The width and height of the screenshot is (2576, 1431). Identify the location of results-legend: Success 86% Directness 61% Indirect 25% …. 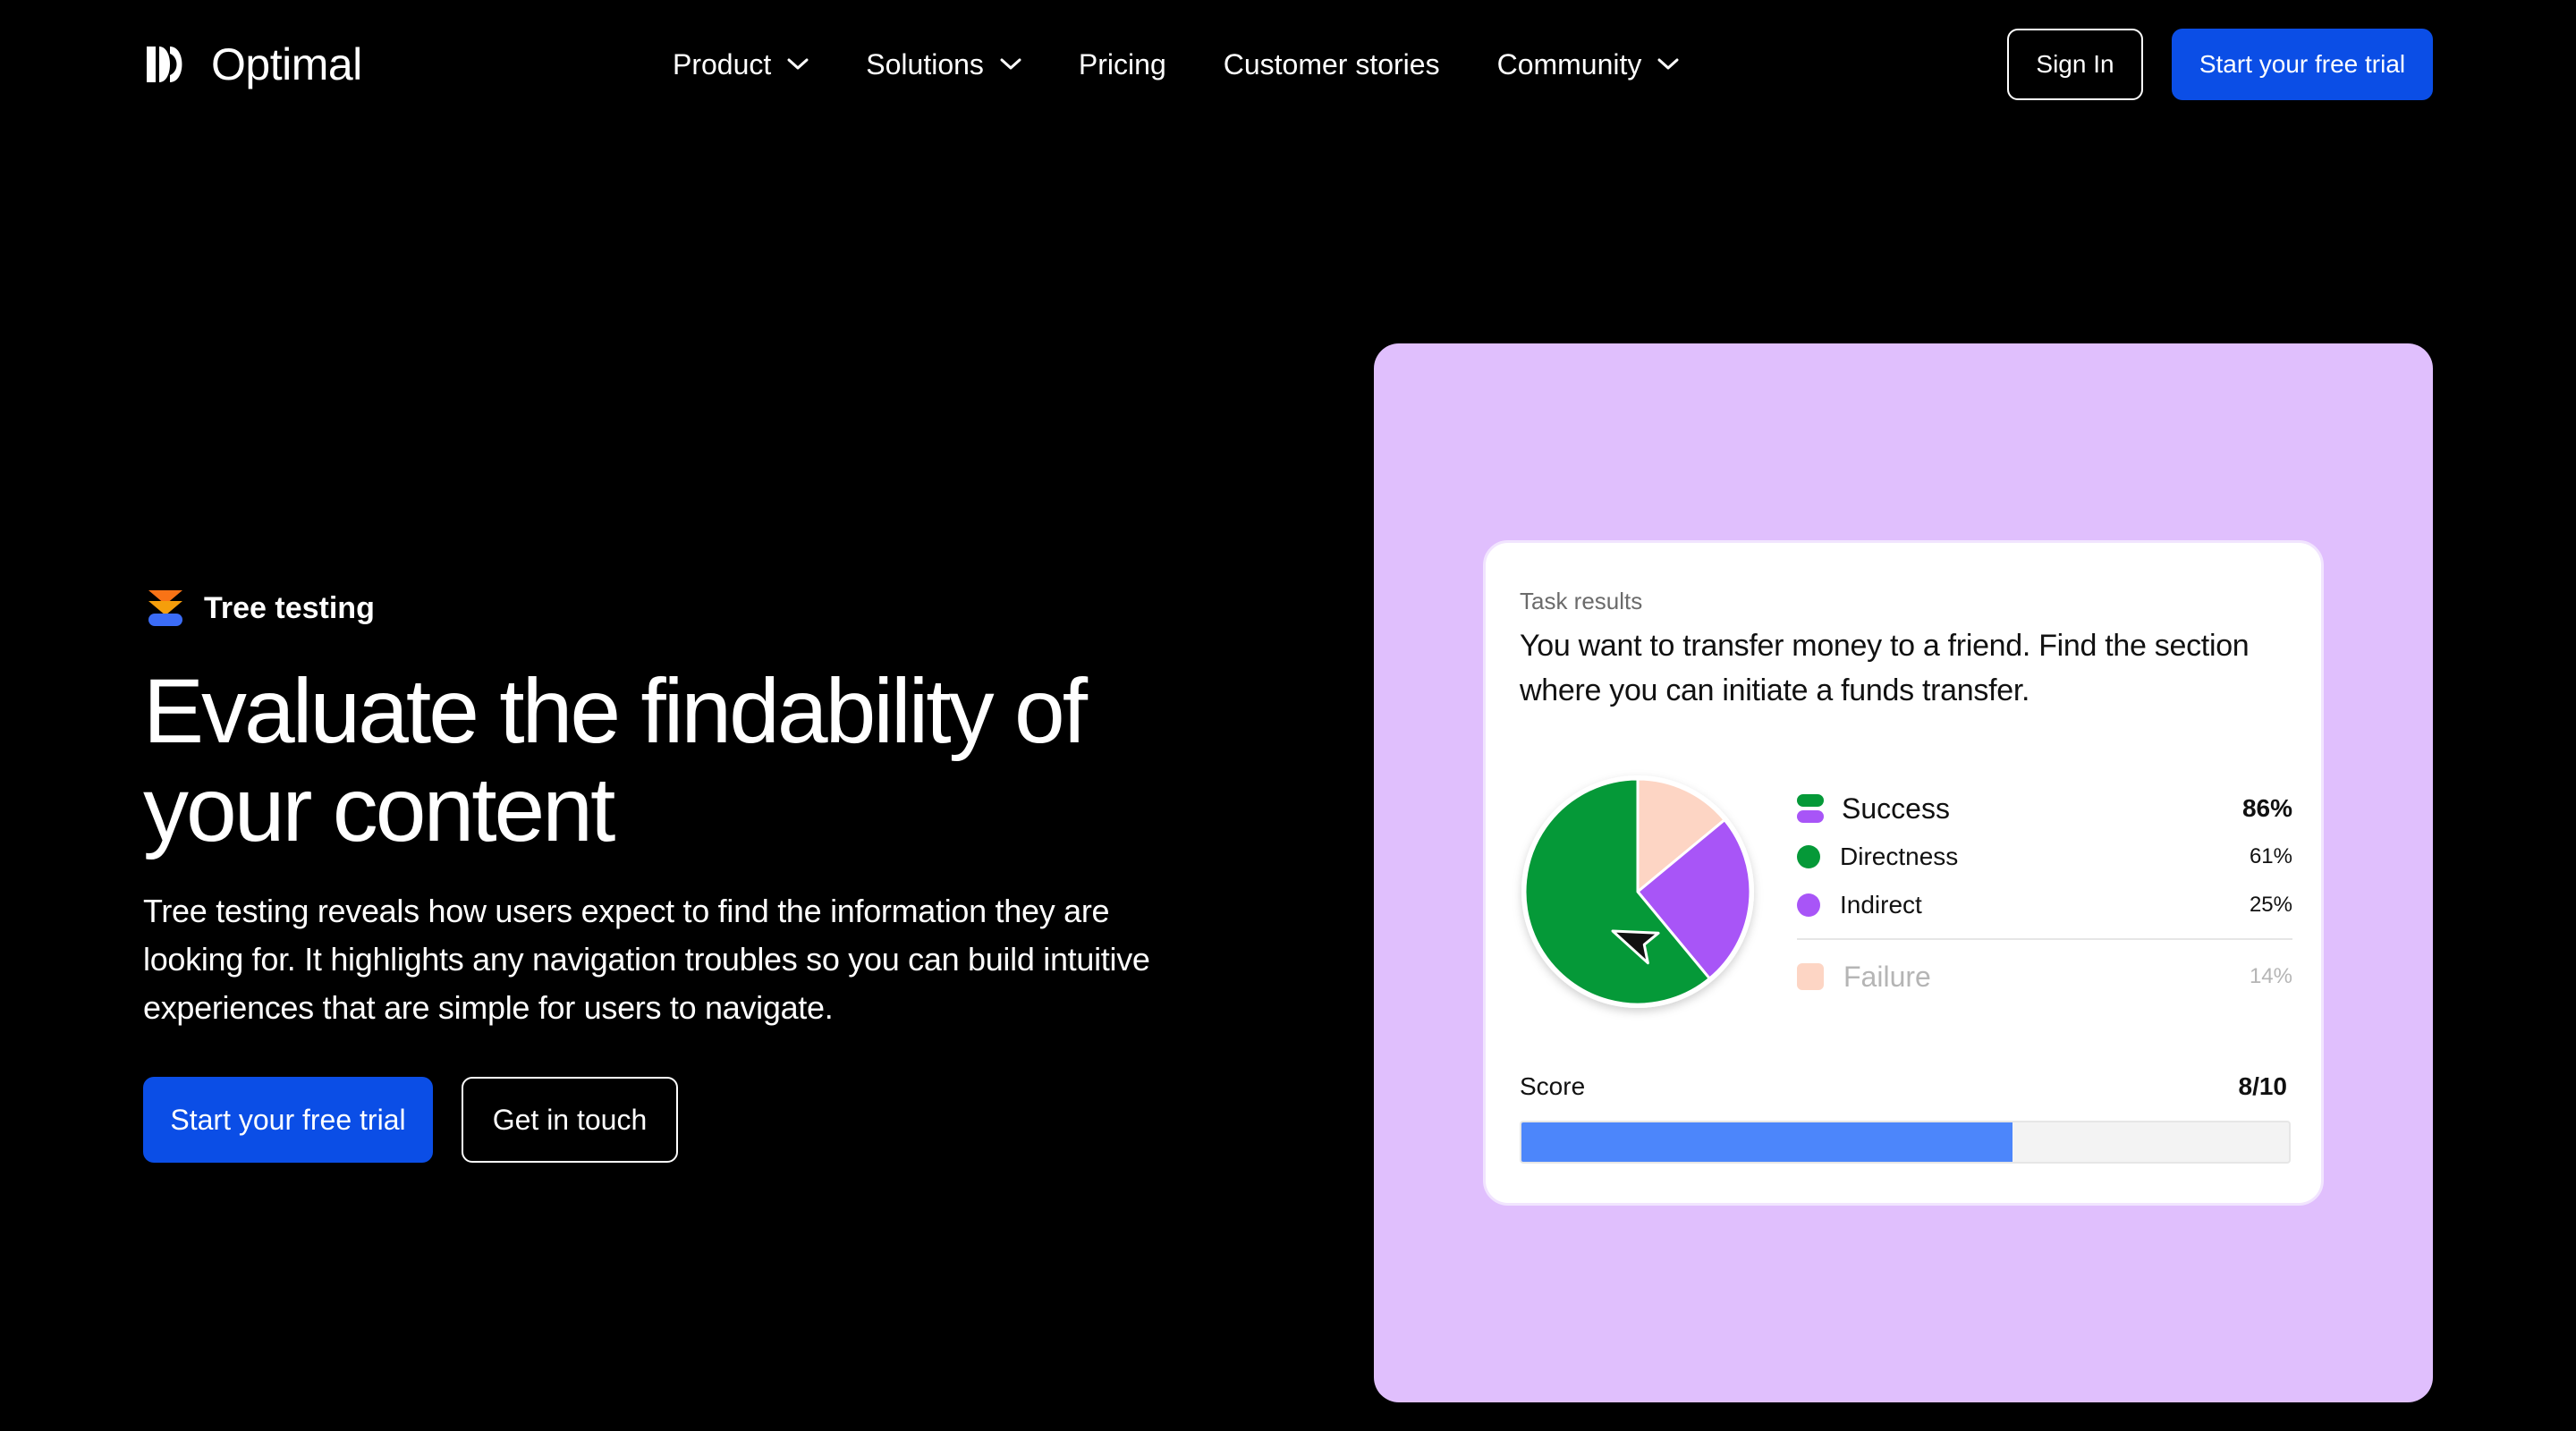
(2044, 893).